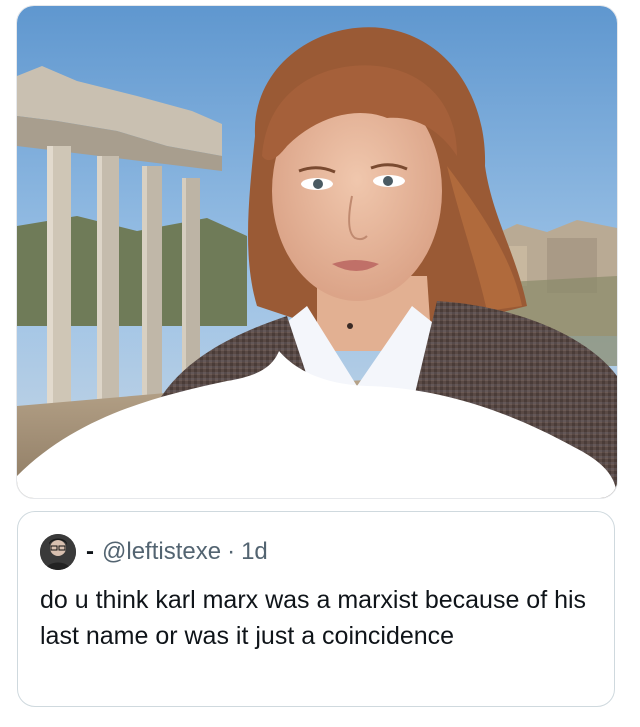  Describe the element at coordinates (316, 552) in the screenshot. I see `quoted-post-header: - @leftistexe · 1d` at that location.